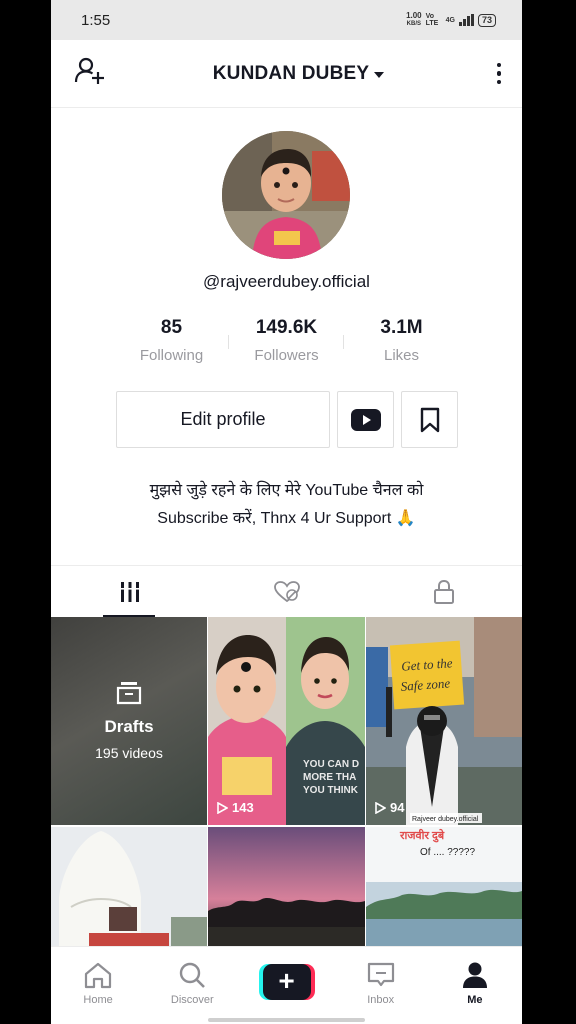 This screenshot has width=576, height=1024. I want to click on status-time: 1:55, so click(96, 20).